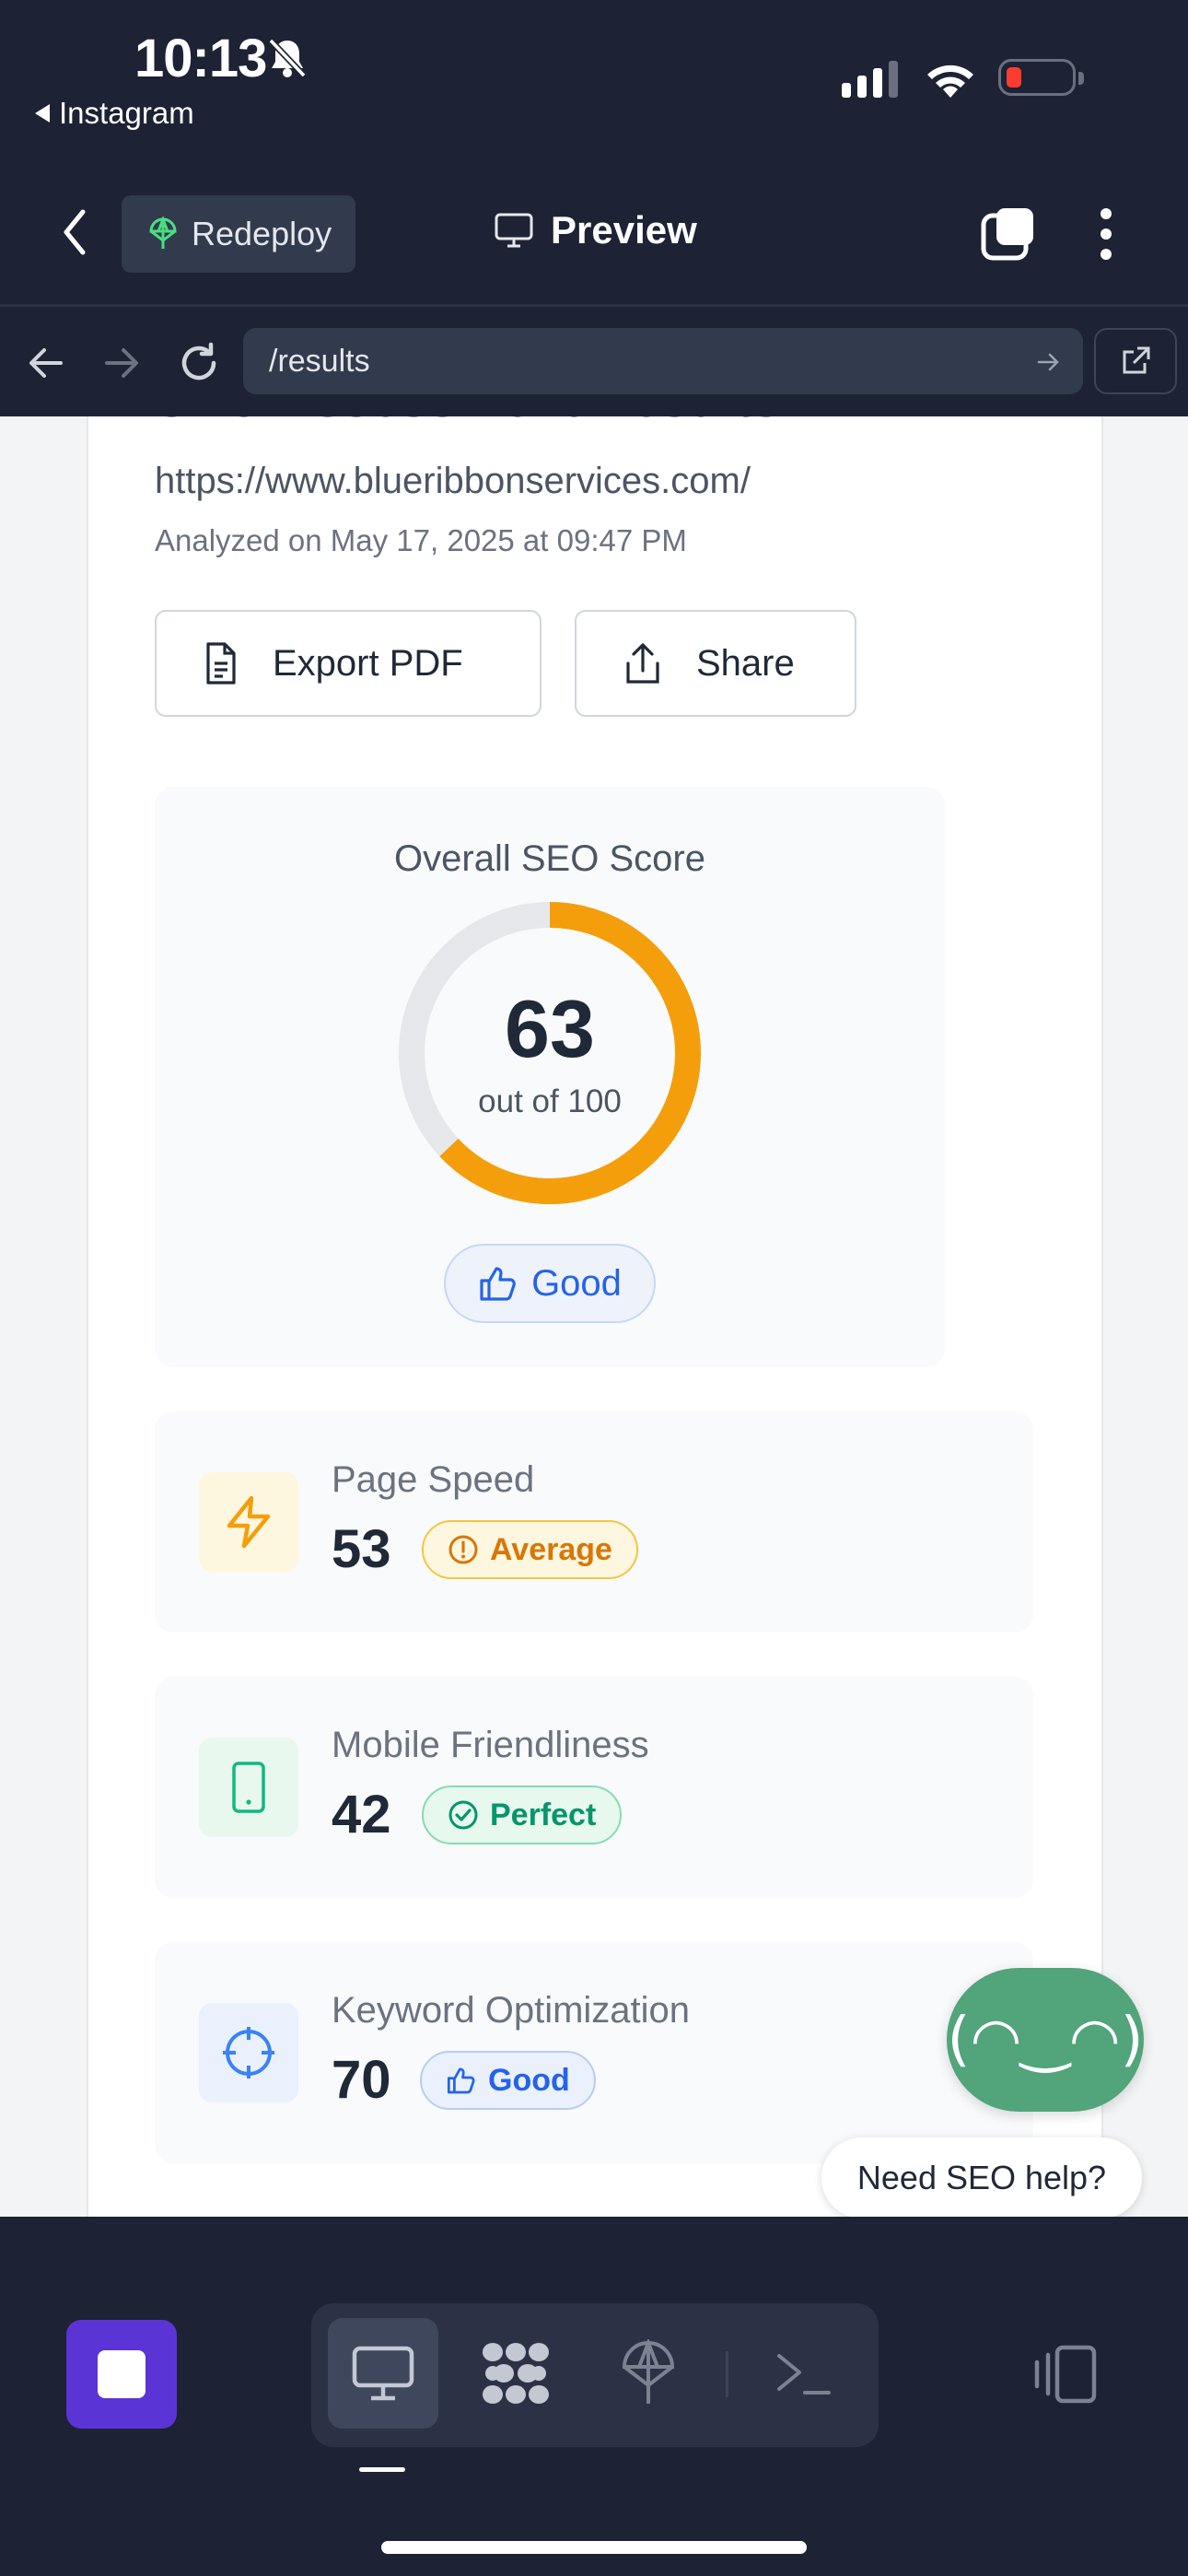  I want to click on header-divider, so click(594, 305).